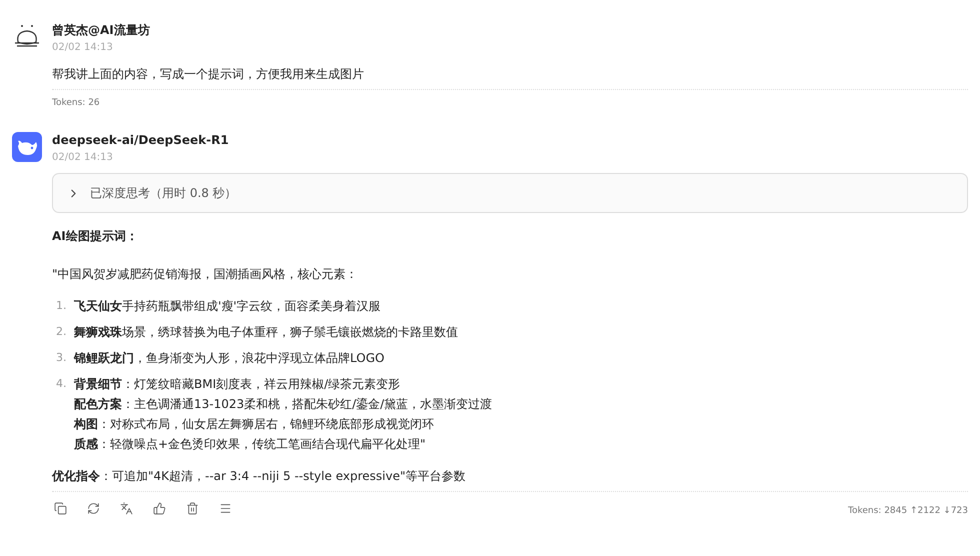  I want to click on heading: AI绘图提示词：, so click(95, 236).